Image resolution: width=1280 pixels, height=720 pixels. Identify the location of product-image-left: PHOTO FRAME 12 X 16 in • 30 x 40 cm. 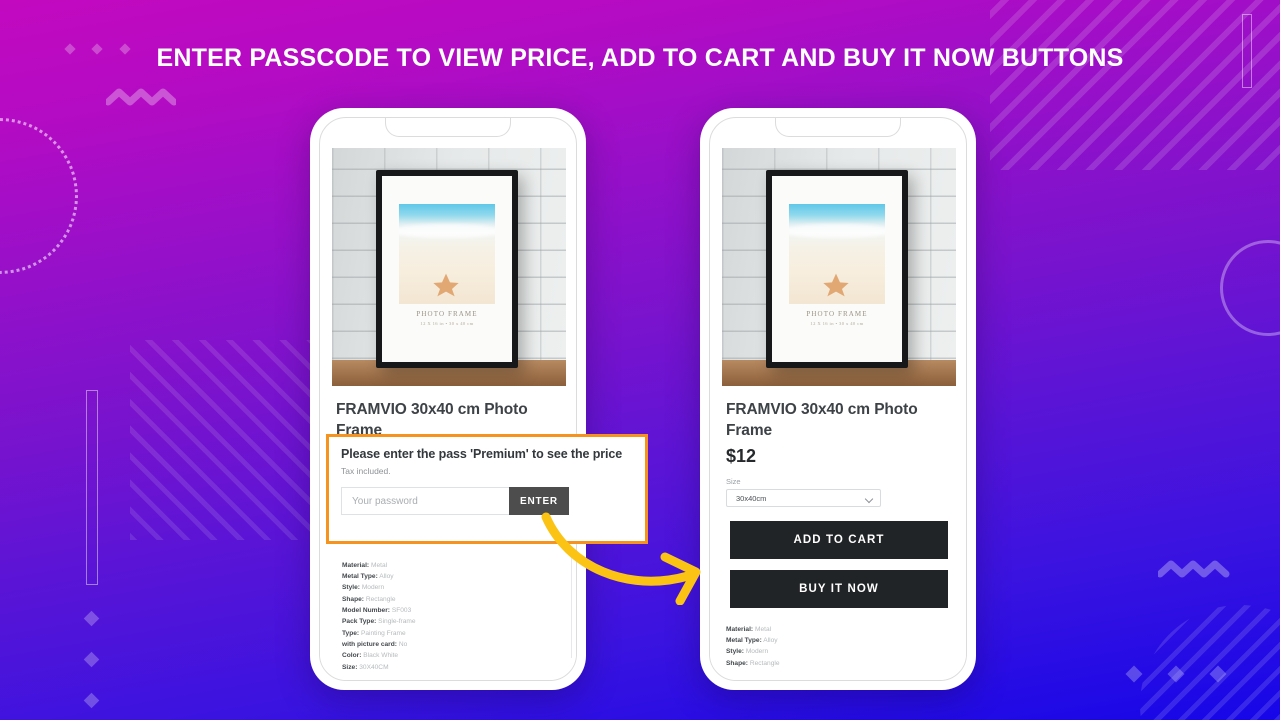
(449, 267).